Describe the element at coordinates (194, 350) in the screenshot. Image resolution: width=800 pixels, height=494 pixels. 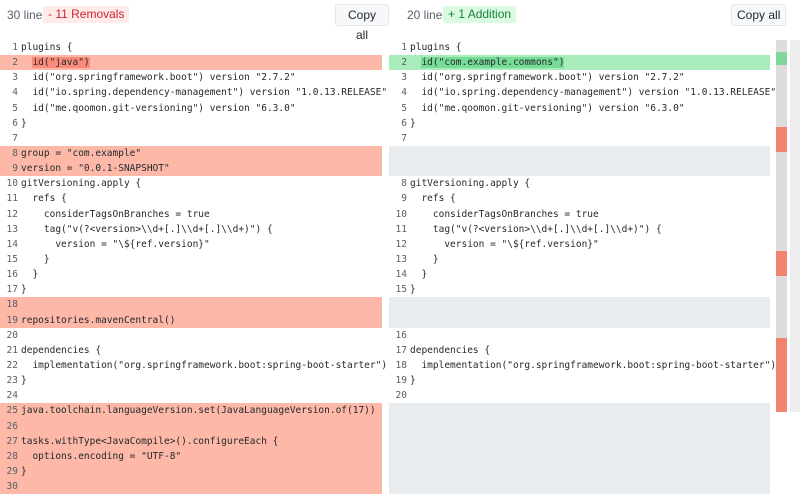
I see `left-code-line: 21 dependencies {` at that location.